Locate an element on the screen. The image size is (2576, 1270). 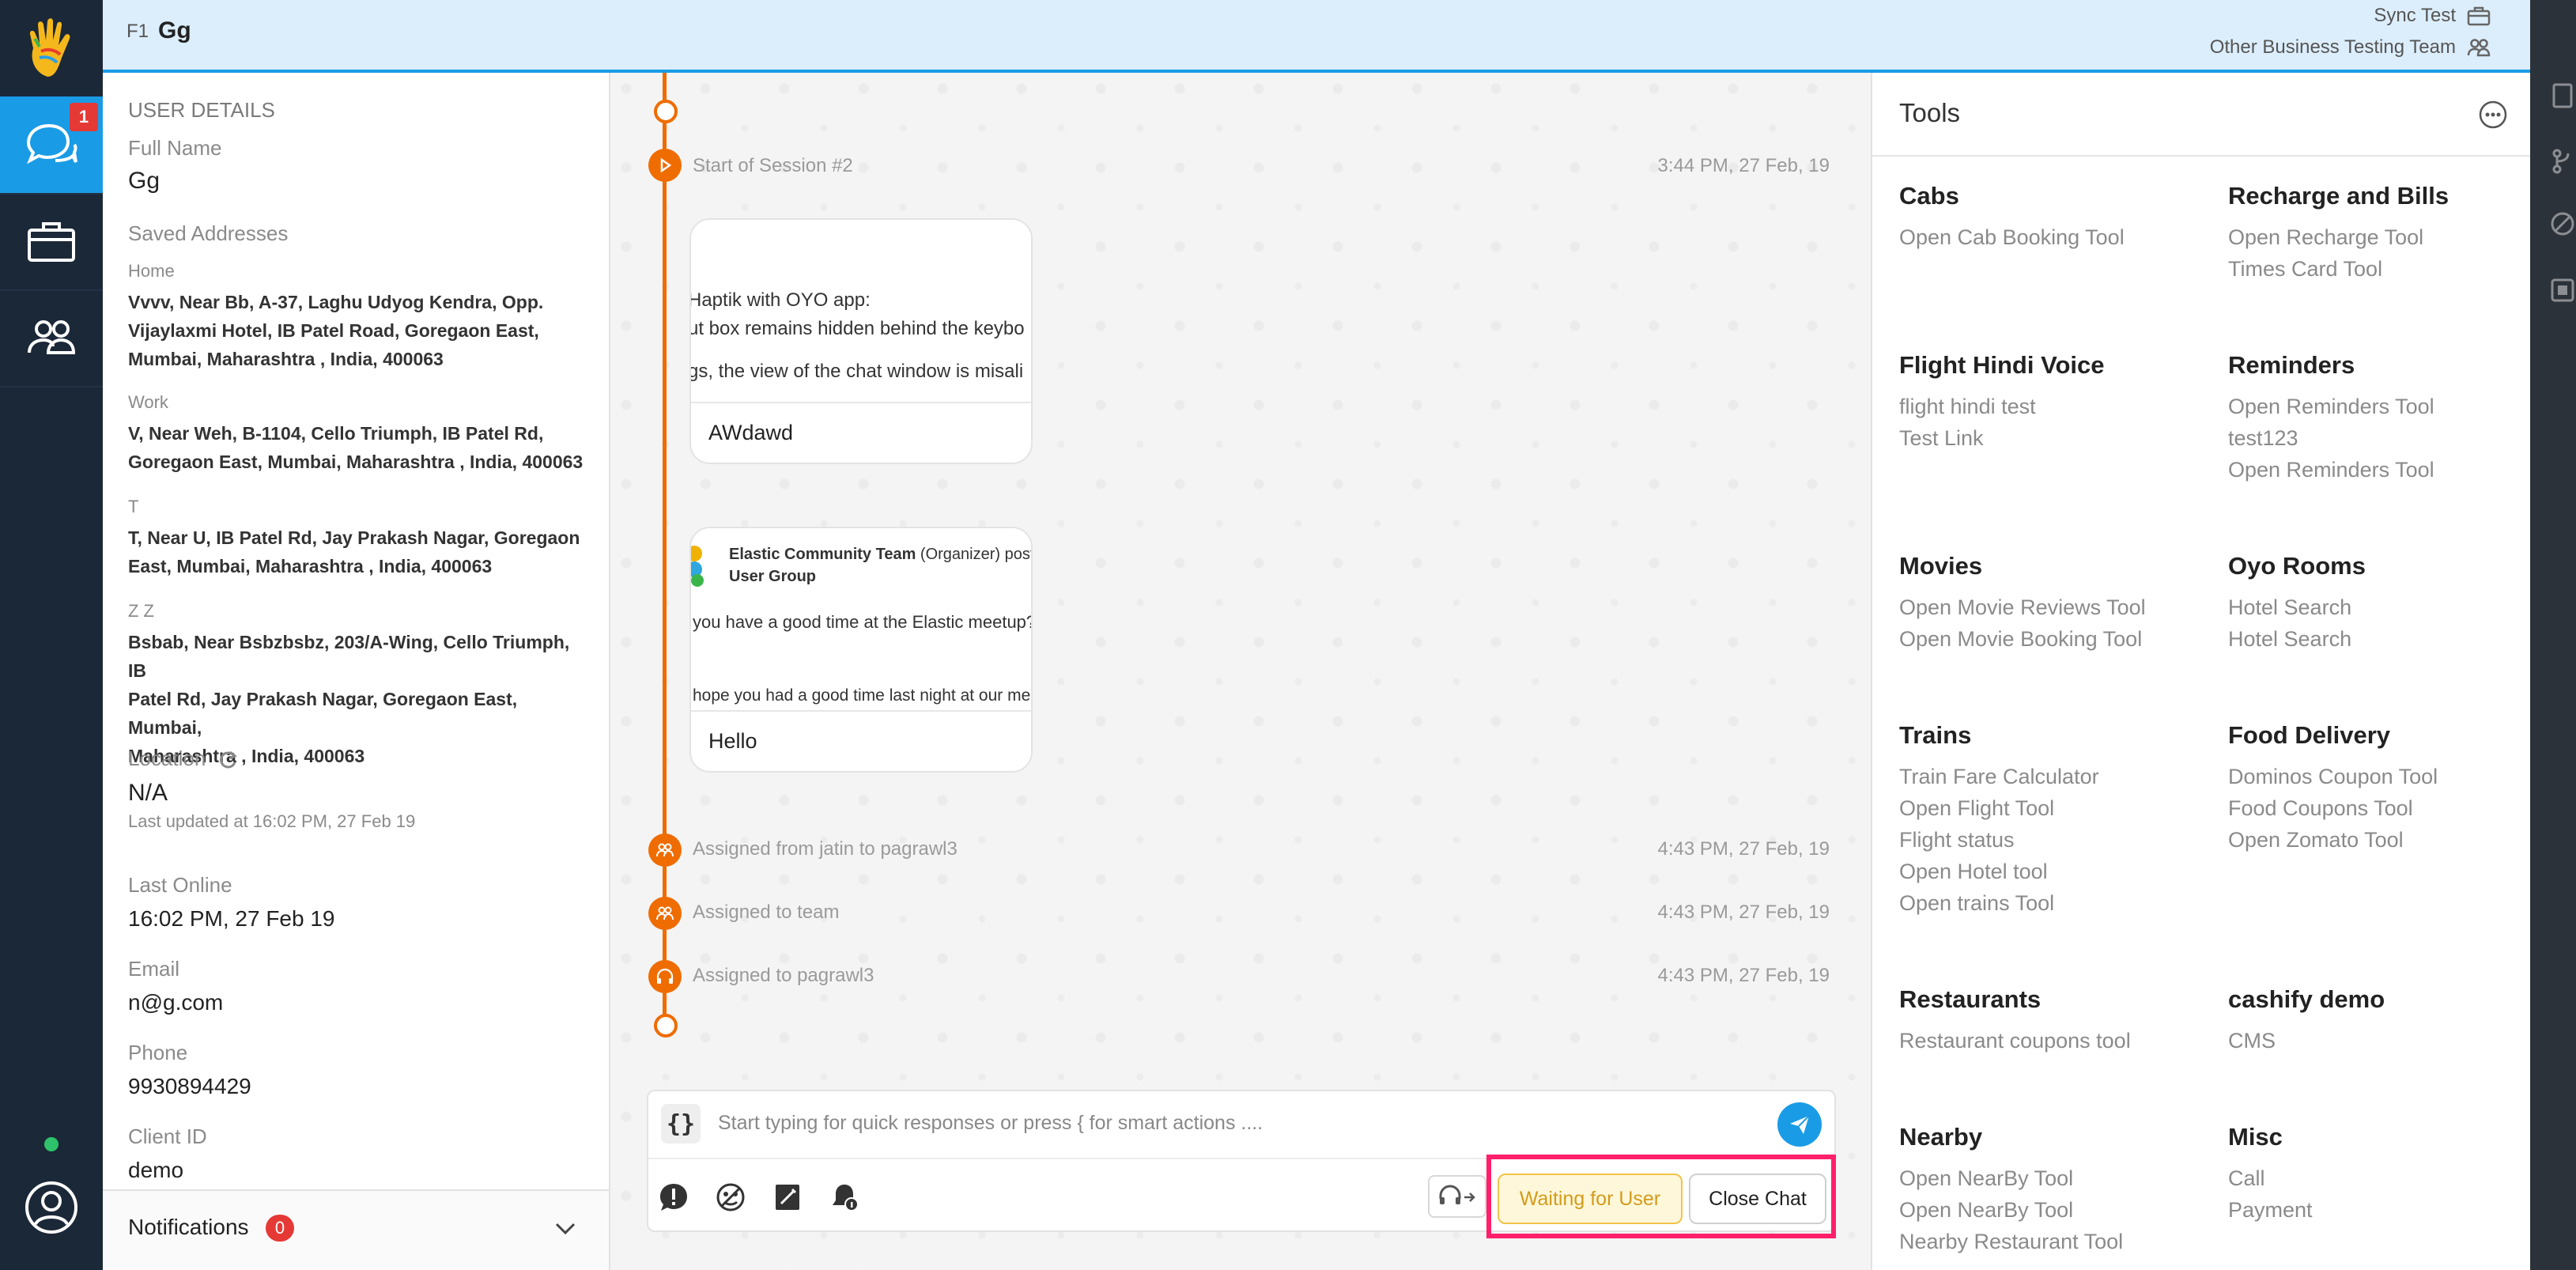
tool-category-cashify-demo: cashify demo CMS is located at coordinates (2386, 1021).